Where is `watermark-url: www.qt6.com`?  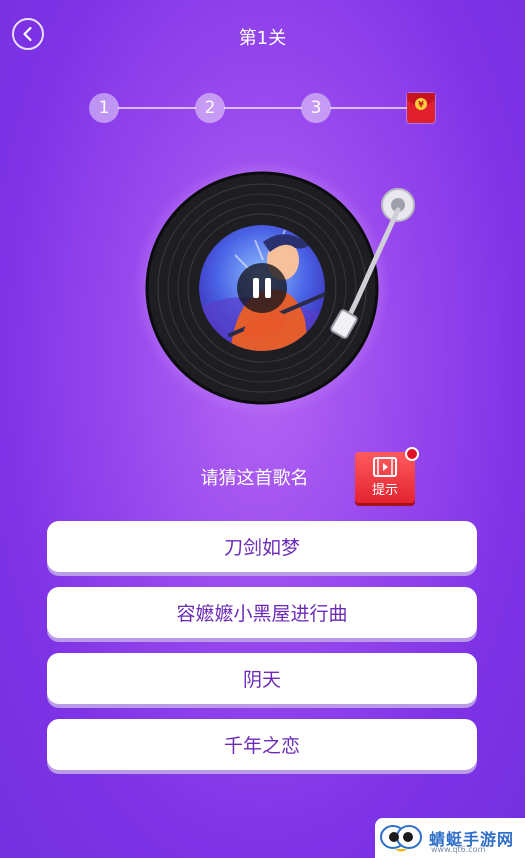 watermark-url: www.qt6.com is located at coordinates (458, 849).